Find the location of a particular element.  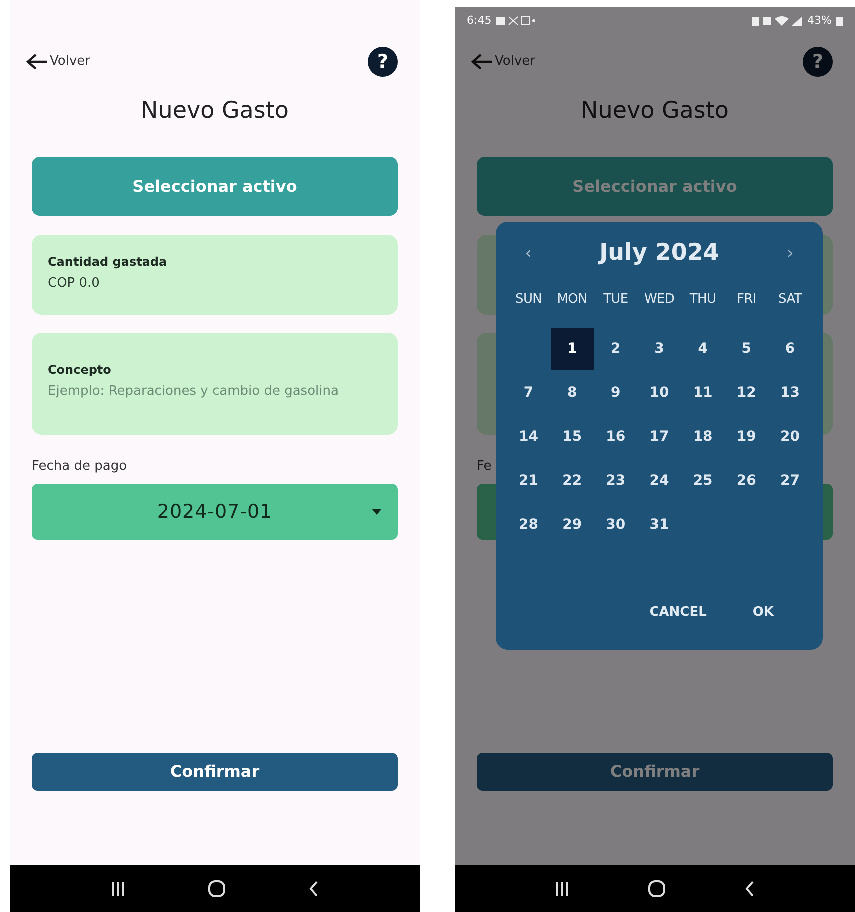

previous-month-button: ‹ is located at coordinates (528, 253).